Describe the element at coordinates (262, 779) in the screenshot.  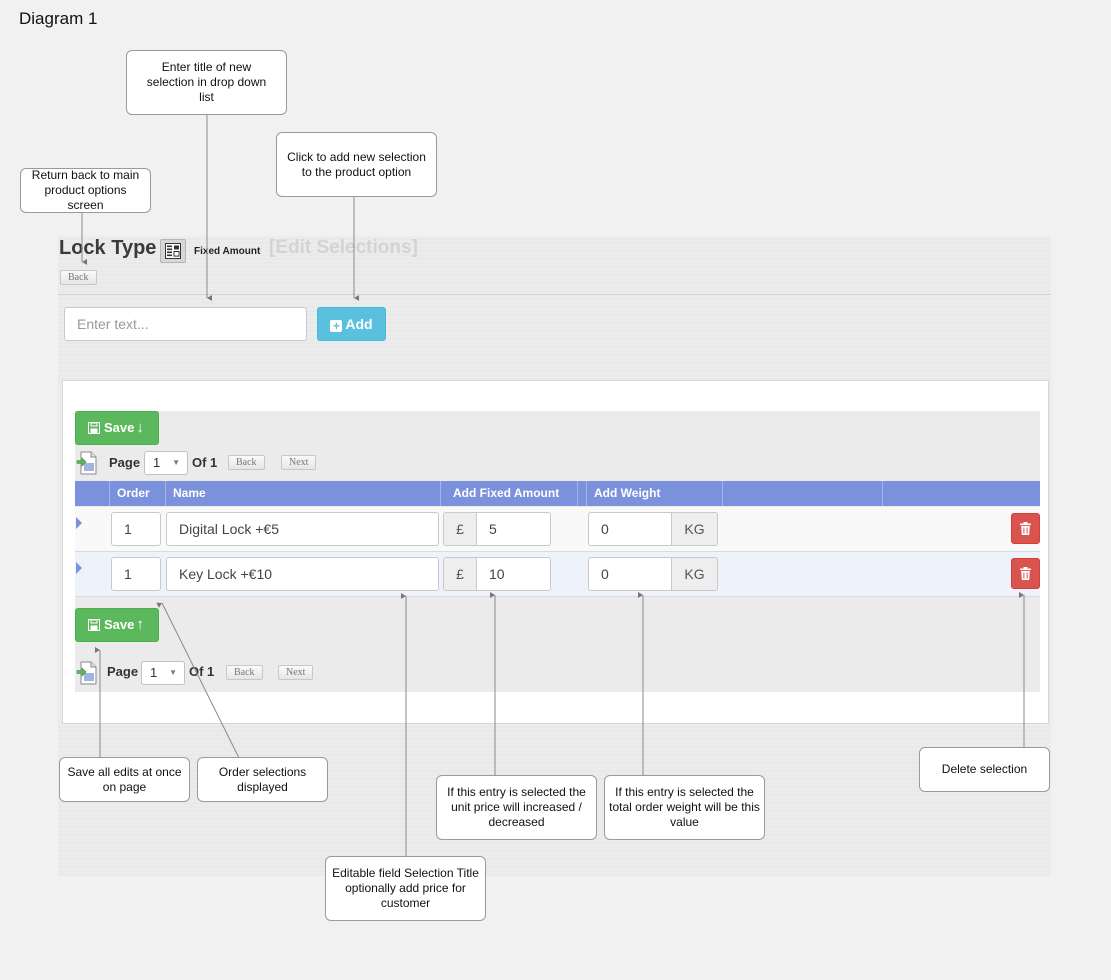
I see `callout-order-displayed: Order selections displayed` at that location.